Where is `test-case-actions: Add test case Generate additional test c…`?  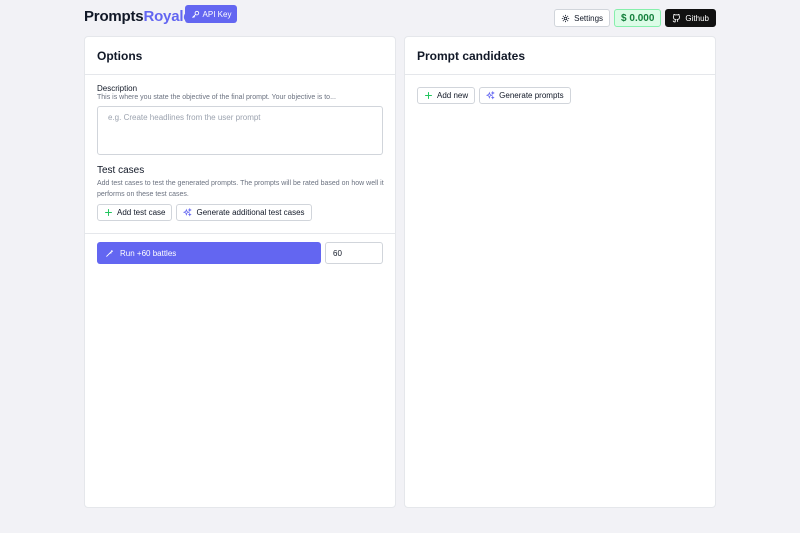 test-case-actions: Add test case Generate additional test c… is located at coordinates (204, 212).